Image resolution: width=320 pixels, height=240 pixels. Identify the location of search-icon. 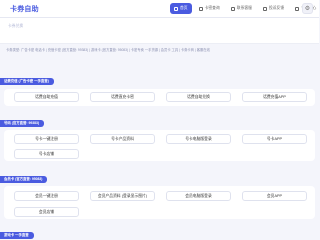
(200, 8).